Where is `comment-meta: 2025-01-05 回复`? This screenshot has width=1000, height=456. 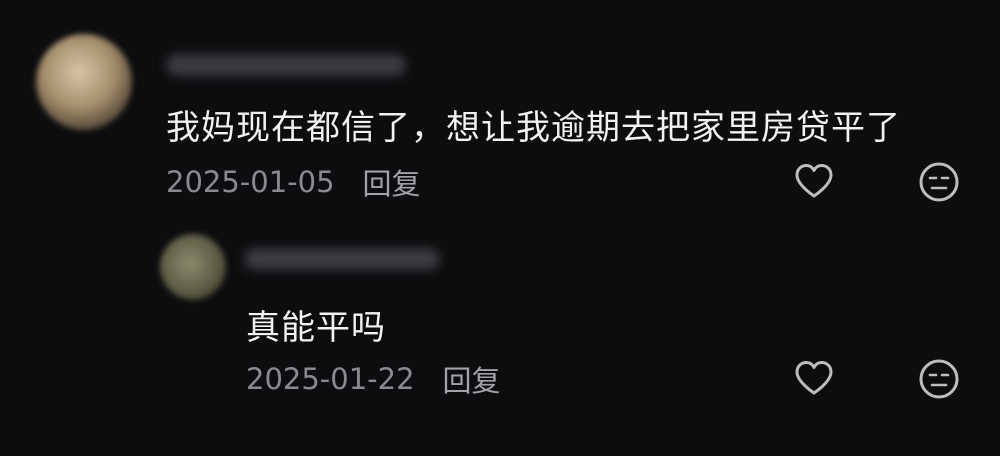 comment-meta: 2025-01-05 回复 is located at coordinates (293, 182).